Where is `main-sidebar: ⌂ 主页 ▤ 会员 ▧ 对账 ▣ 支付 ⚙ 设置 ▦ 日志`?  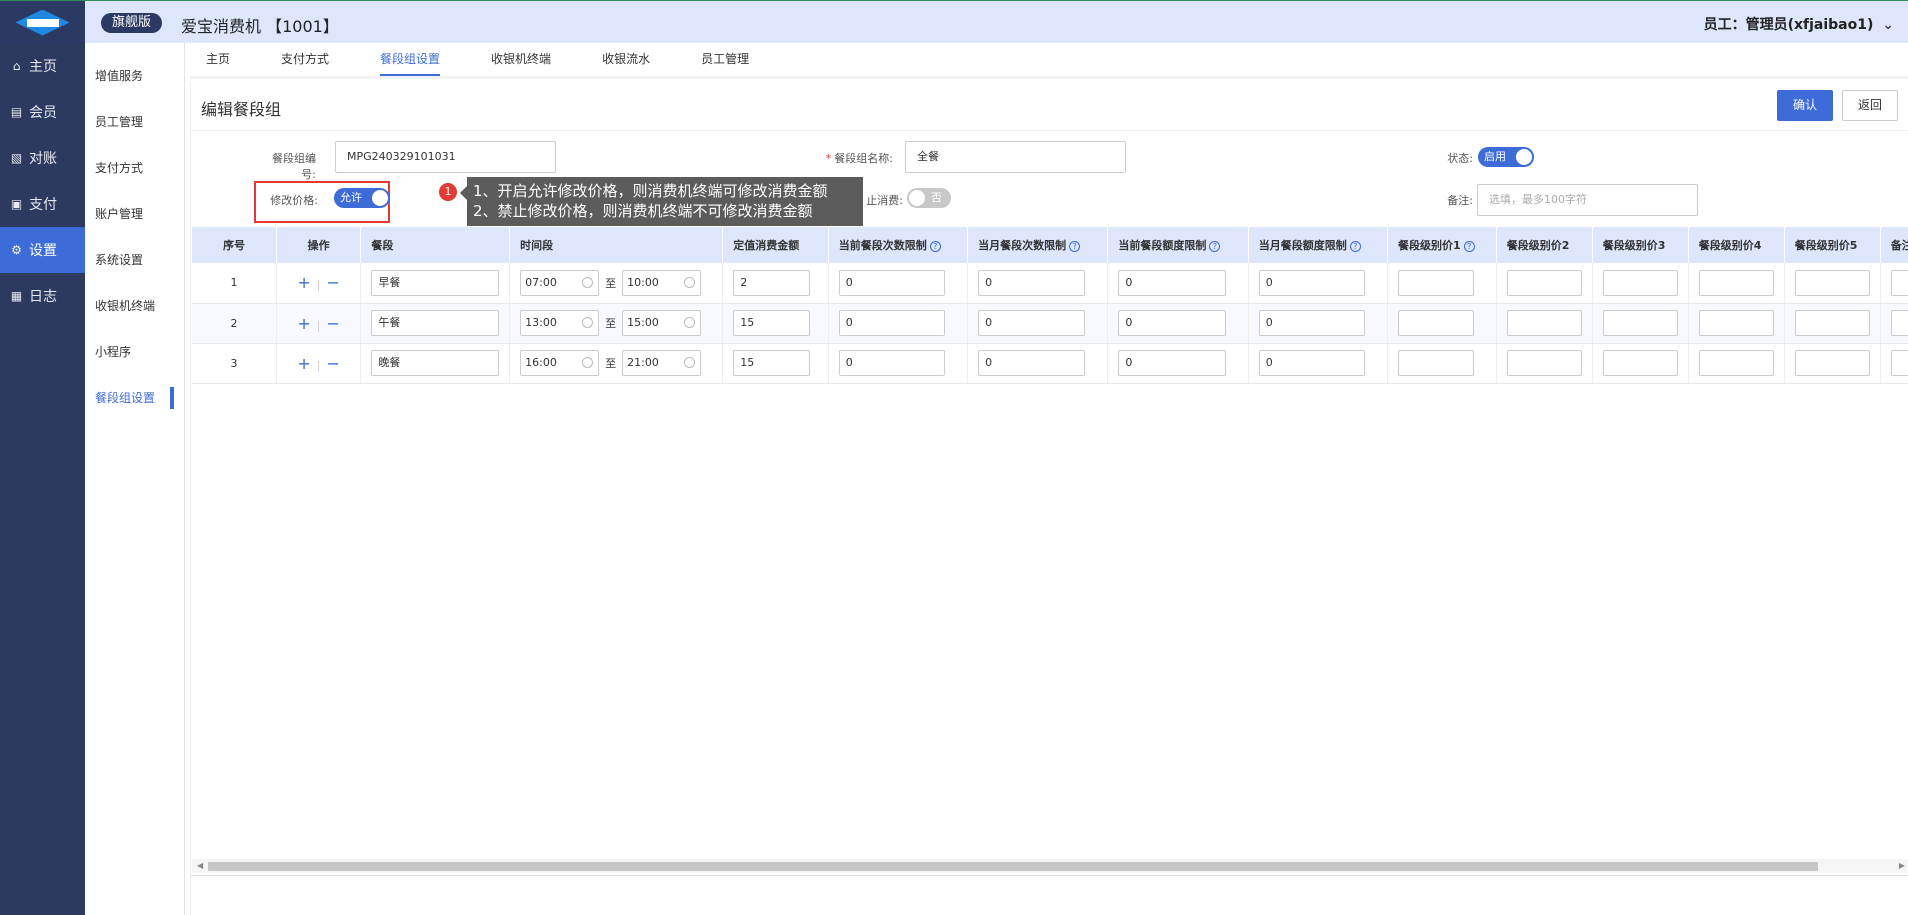 main-sidebar: ⌂ 主页 ▤ 会员 ▧ 对账 ▣ 支付 ⚙ 设置 ▦ 日志 is located at coordinates (42, 479).